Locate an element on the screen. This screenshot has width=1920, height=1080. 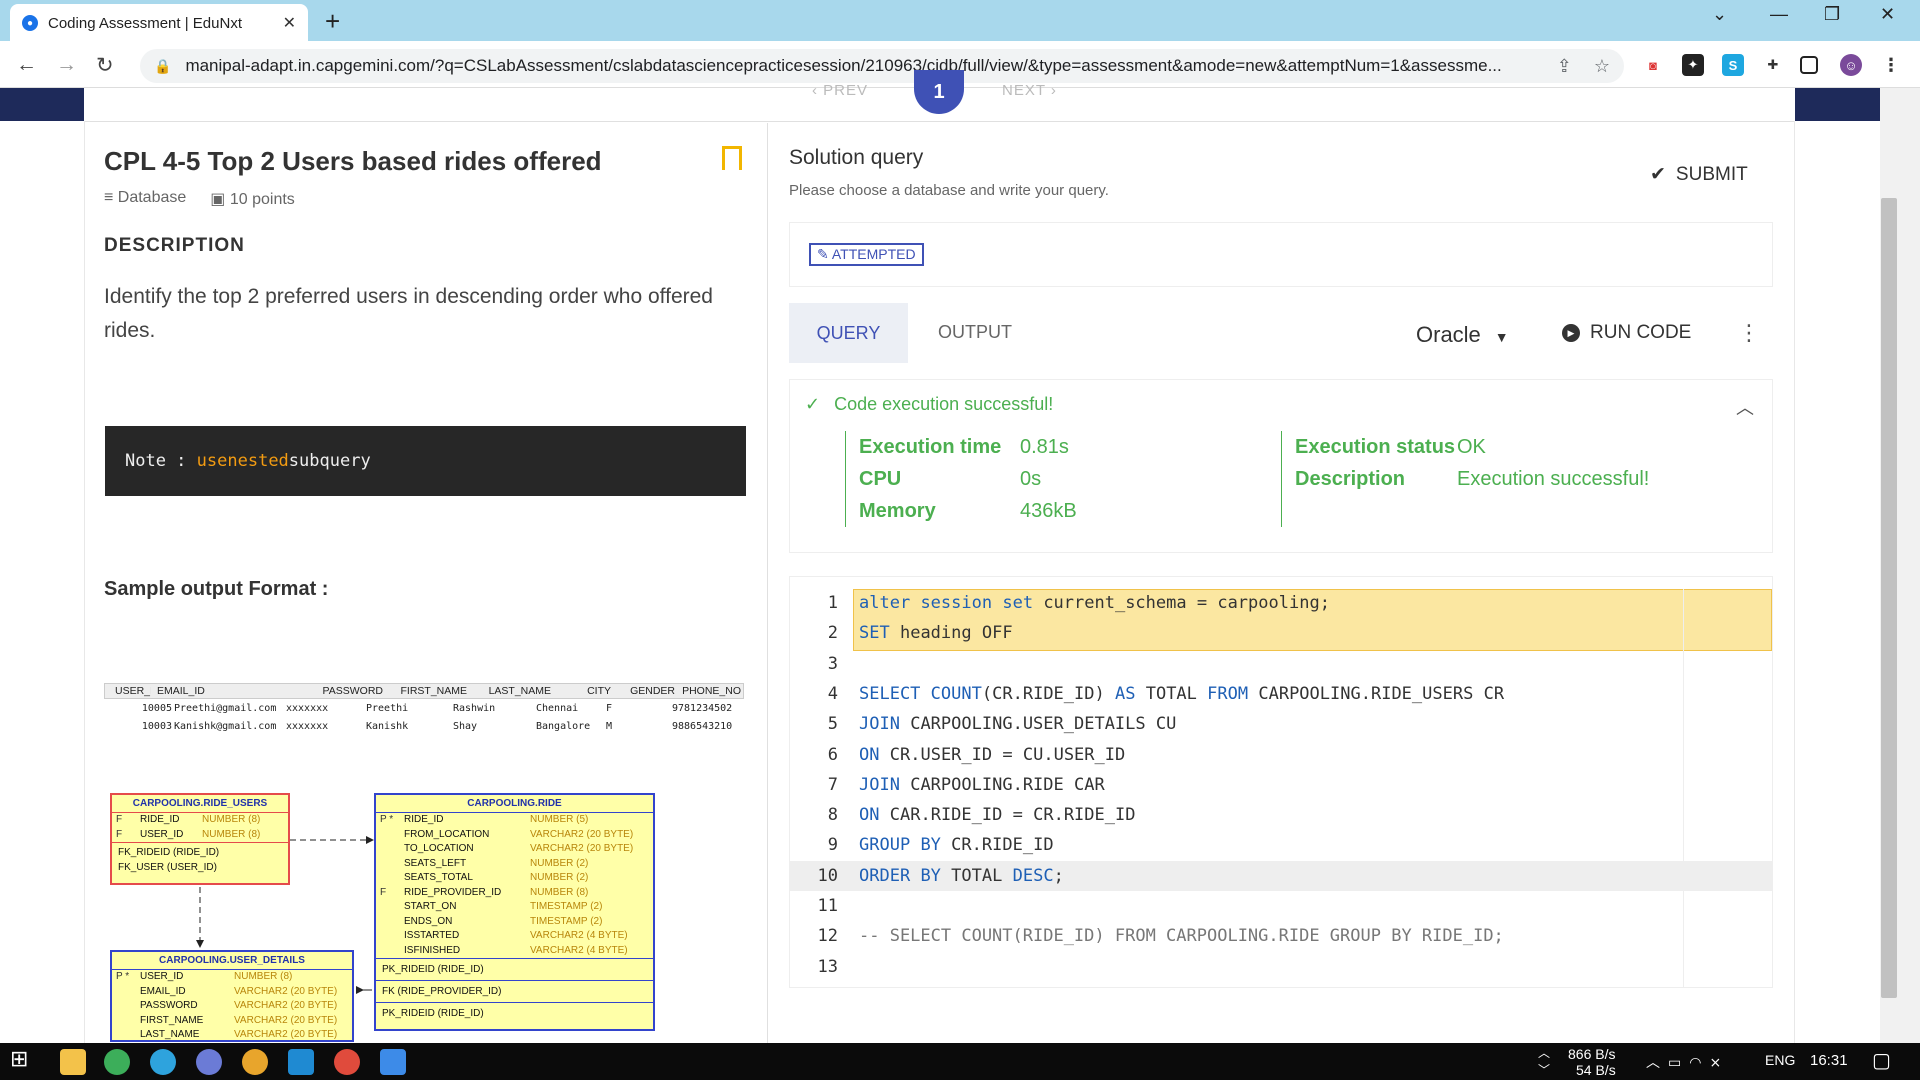
cpu-value: 0s is located at coordinates (1031, 479).